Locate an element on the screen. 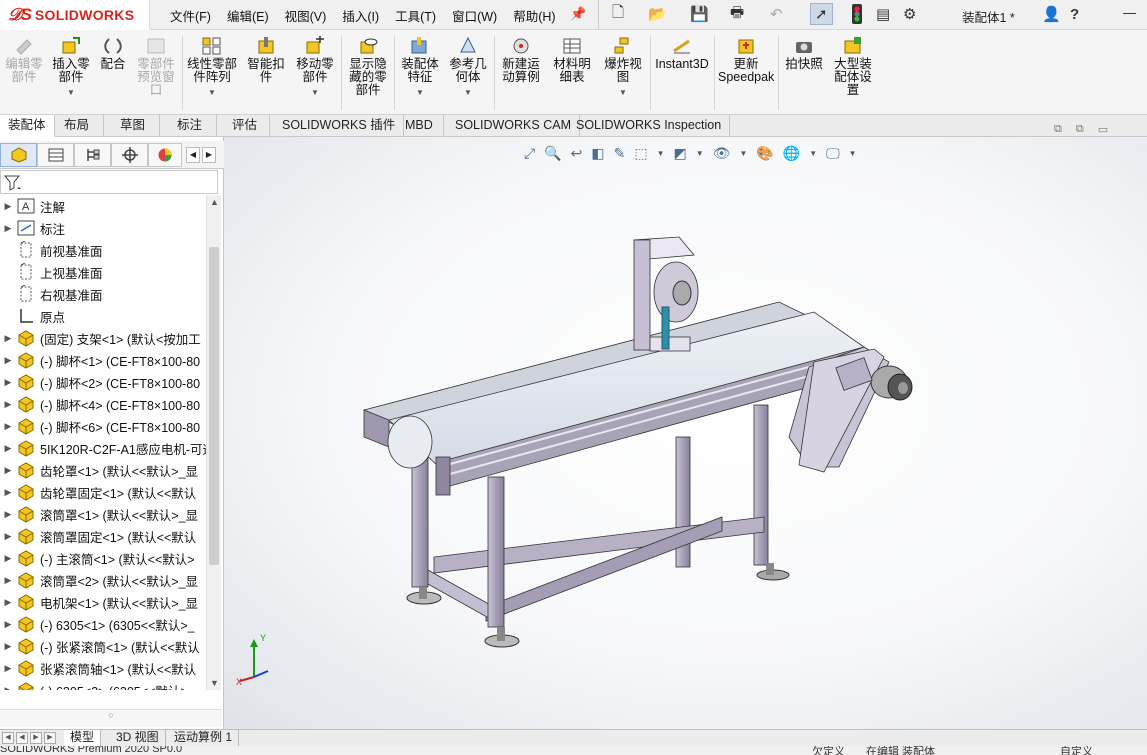 Image resolution: width=1147 pixels, height=755 pixels. scroll-up-icon: ▲ is located at coordinates (214, 202).